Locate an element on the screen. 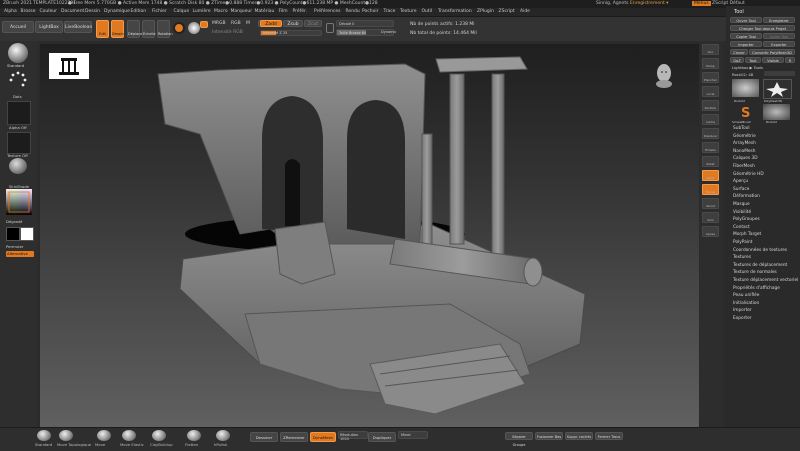 This screenshot has height=451, width=800. menu-item: Préfér. is located at coordinates (300, 11).